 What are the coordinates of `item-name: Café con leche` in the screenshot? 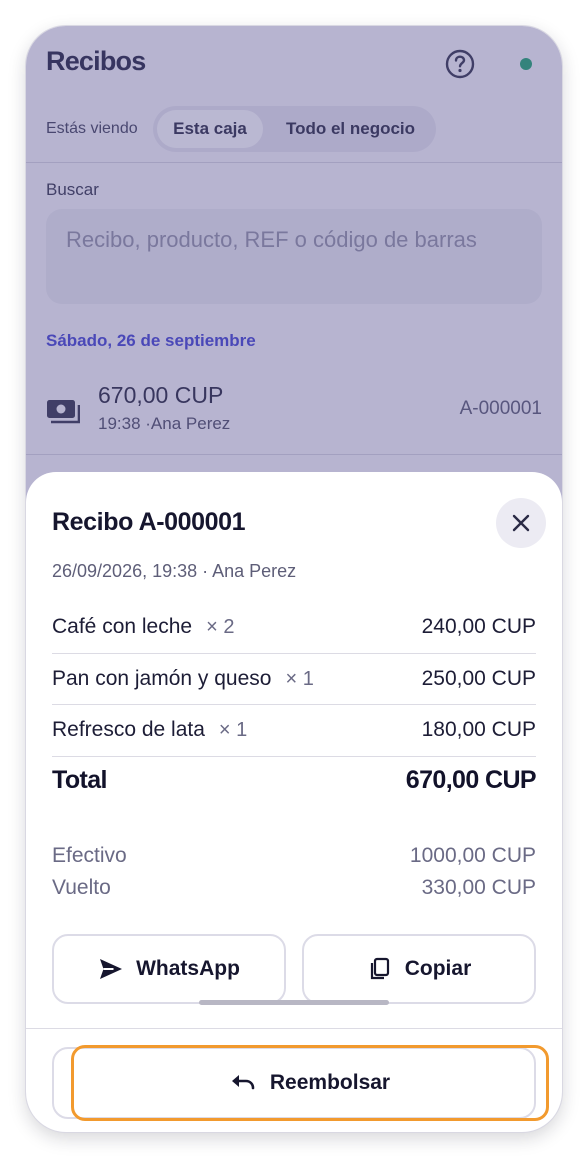 It's located at (122, 627).